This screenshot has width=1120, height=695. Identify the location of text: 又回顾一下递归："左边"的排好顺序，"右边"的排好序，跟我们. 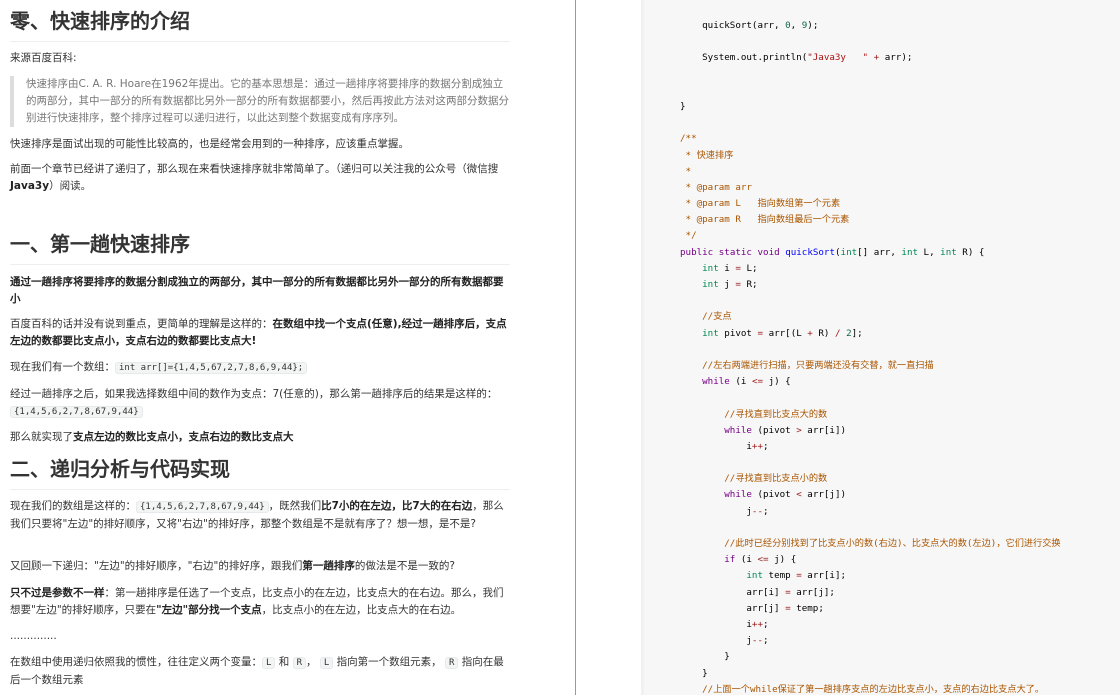
(156, 566).